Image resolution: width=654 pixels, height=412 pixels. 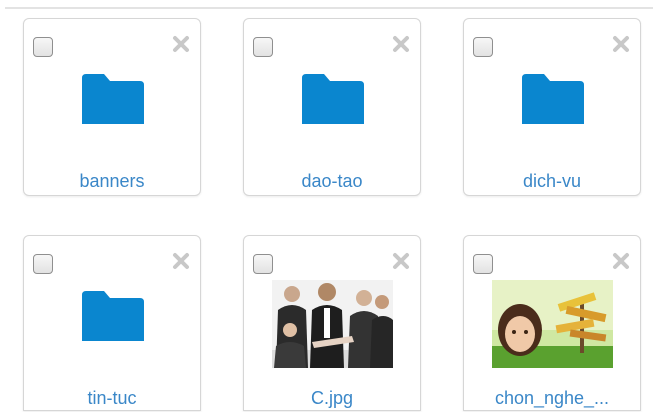 I want to click on file-tile-dao-tao: dao-tao, so click(x=332, y=107).